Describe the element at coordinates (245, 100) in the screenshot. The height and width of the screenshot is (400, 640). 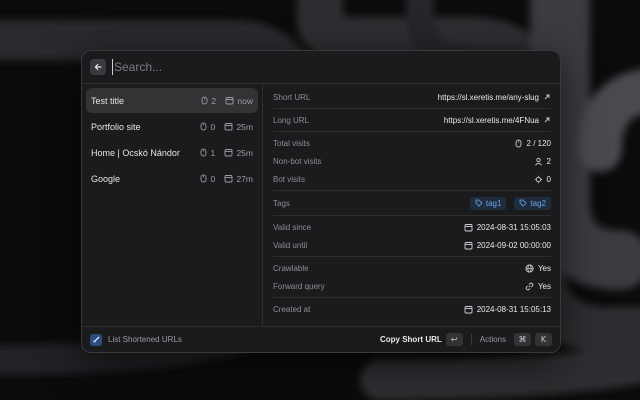
I see `created-age: now` at that location.